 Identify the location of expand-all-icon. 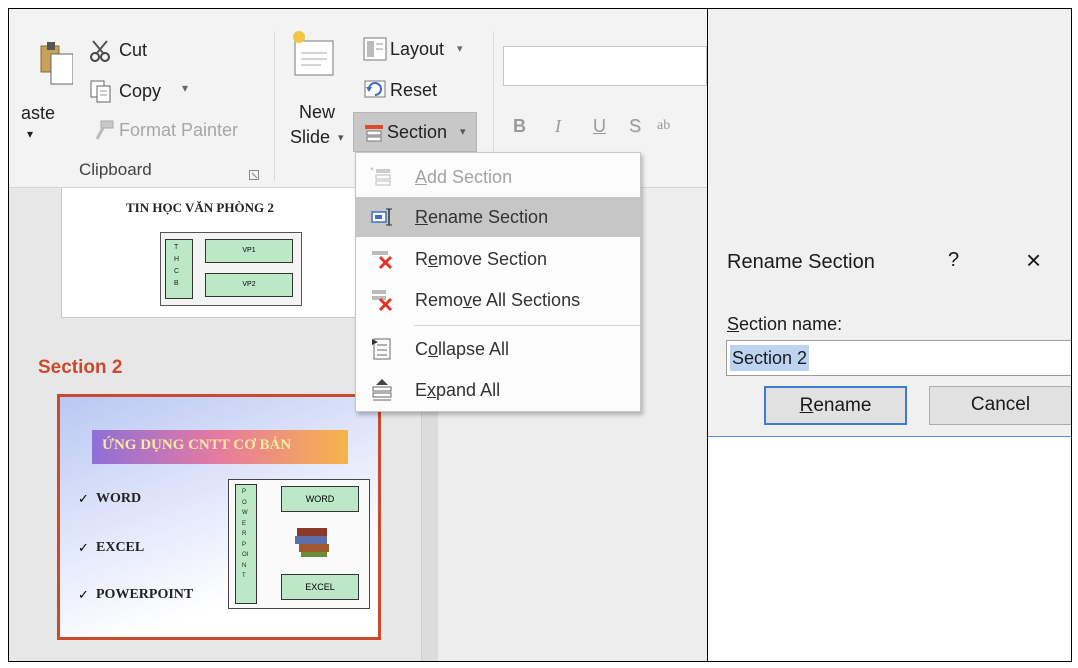
(382, 390).